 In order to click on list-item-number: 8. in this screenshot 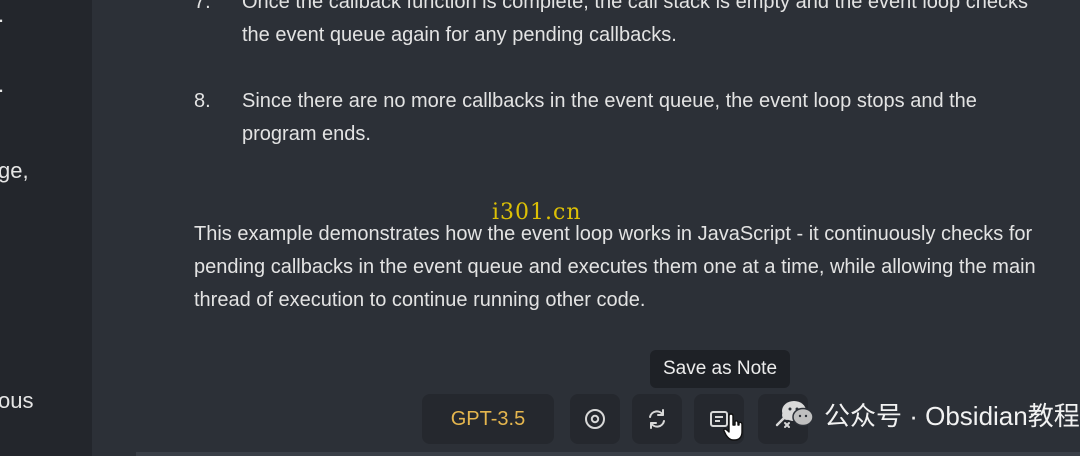, I will do `click(202, 101)`.